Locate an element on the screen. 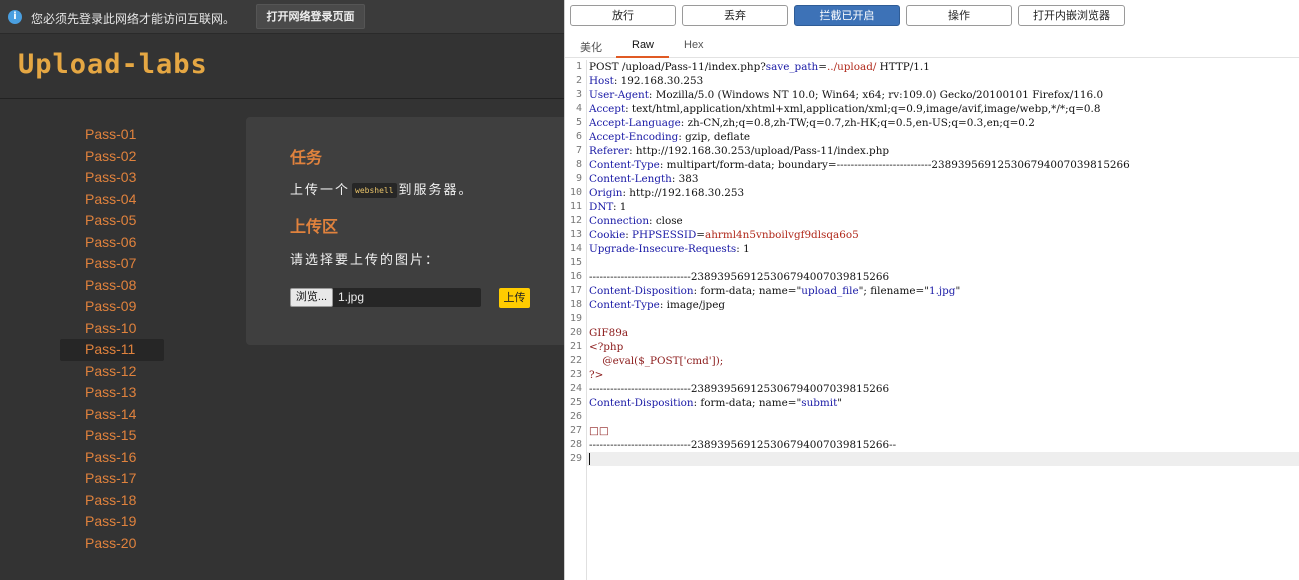 This screenshot has width=1299, height=580. line-number: 18 is located at coordinates (575, 304).